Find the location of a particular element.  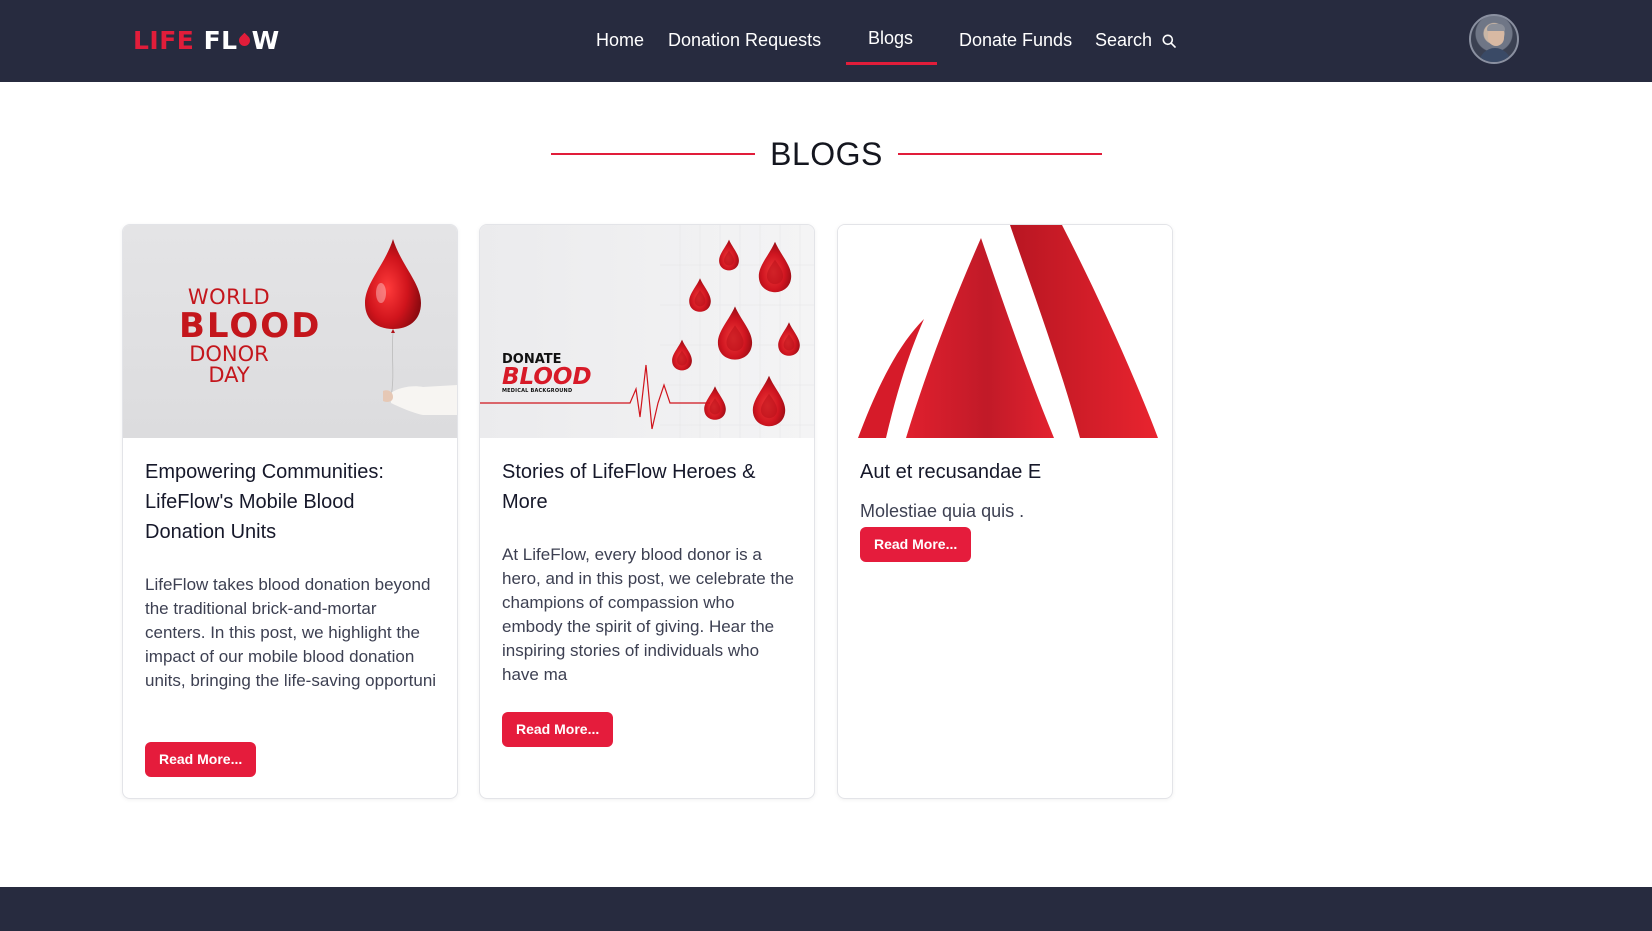

nav-donate-funds-link: Donate Funds is located at coordinates (1015, 40).